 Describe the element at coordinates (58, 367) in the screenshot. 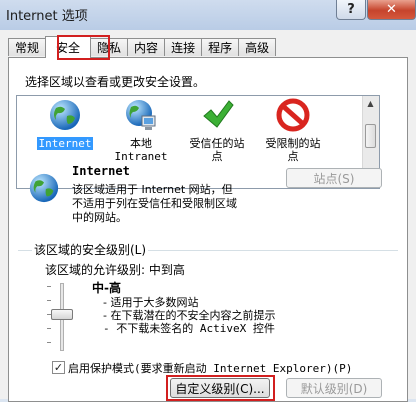

I see `protected-mode-checkbox: ✓` at that location.